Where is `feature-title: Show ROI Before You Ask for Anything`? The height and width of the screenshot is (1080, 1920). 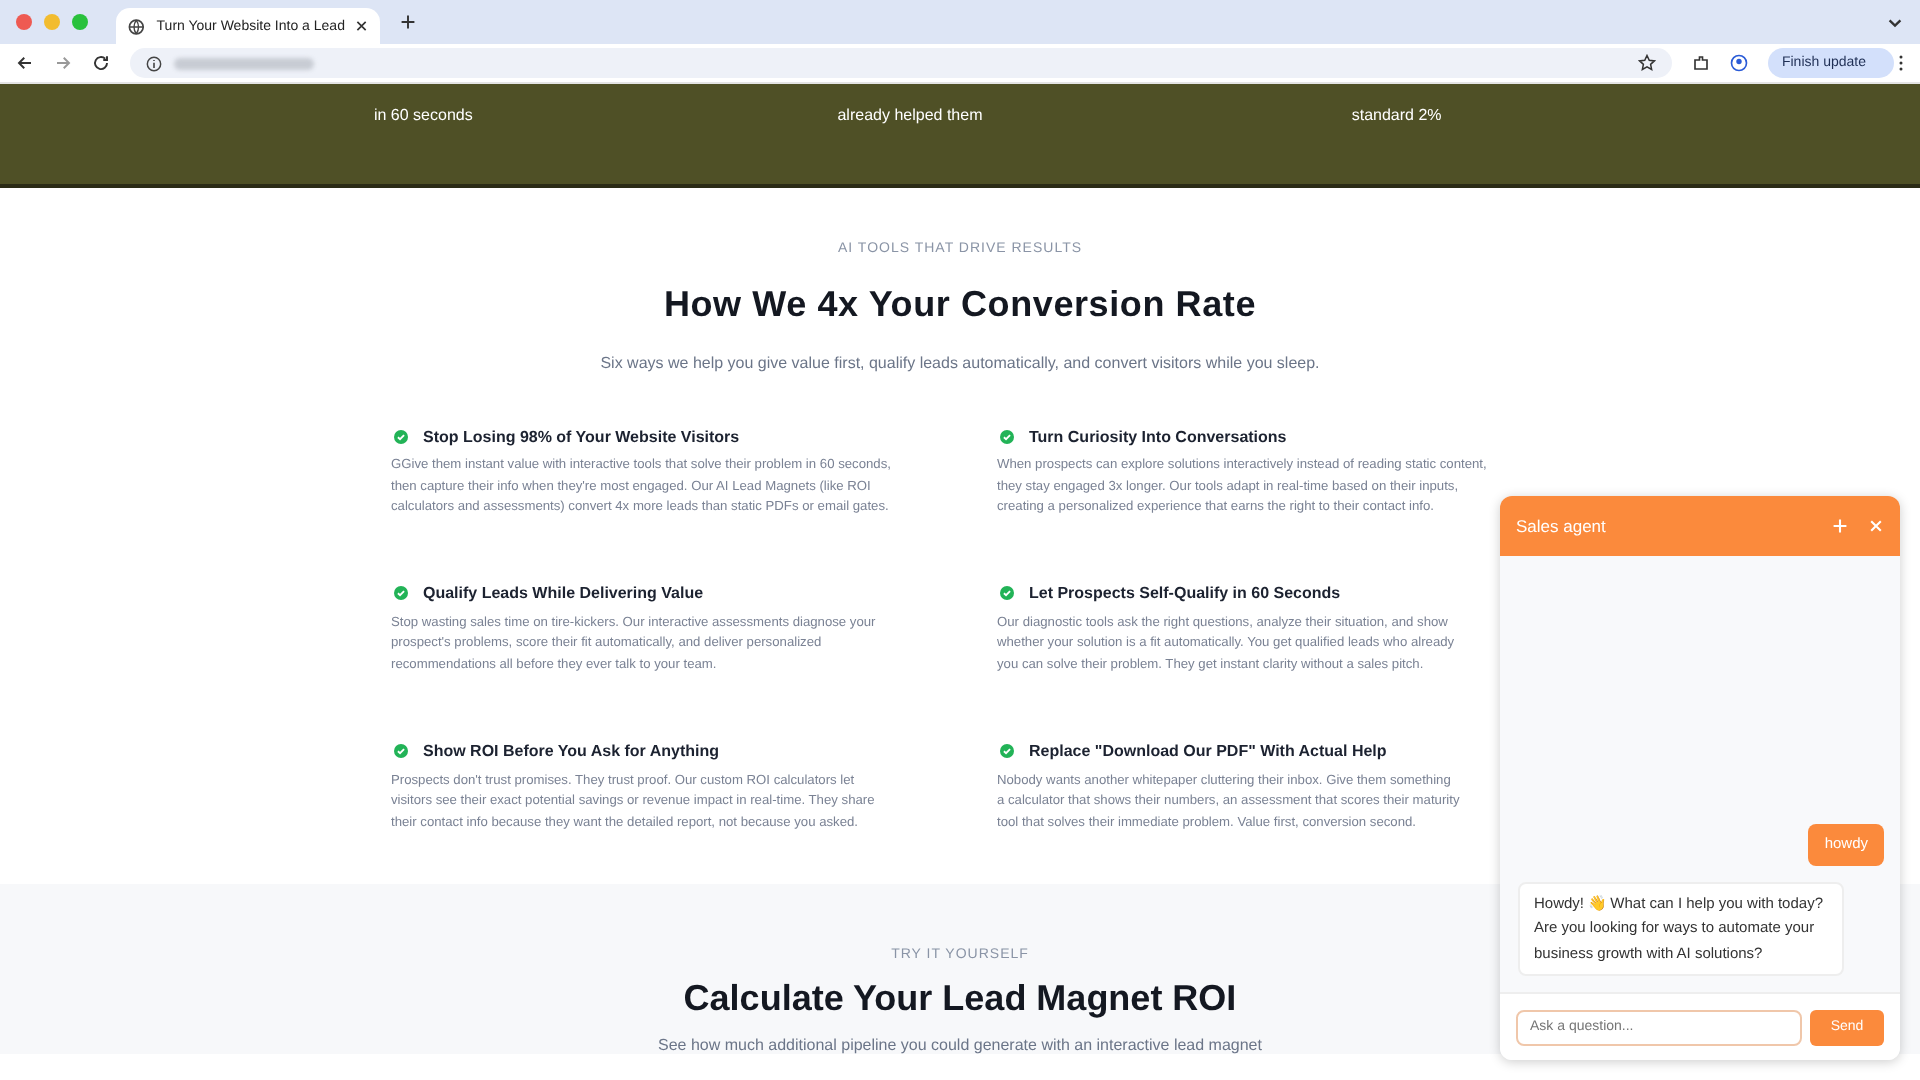
feature-title: Show ROI Before You Ask for Anything is located at coordinates (571, 751).